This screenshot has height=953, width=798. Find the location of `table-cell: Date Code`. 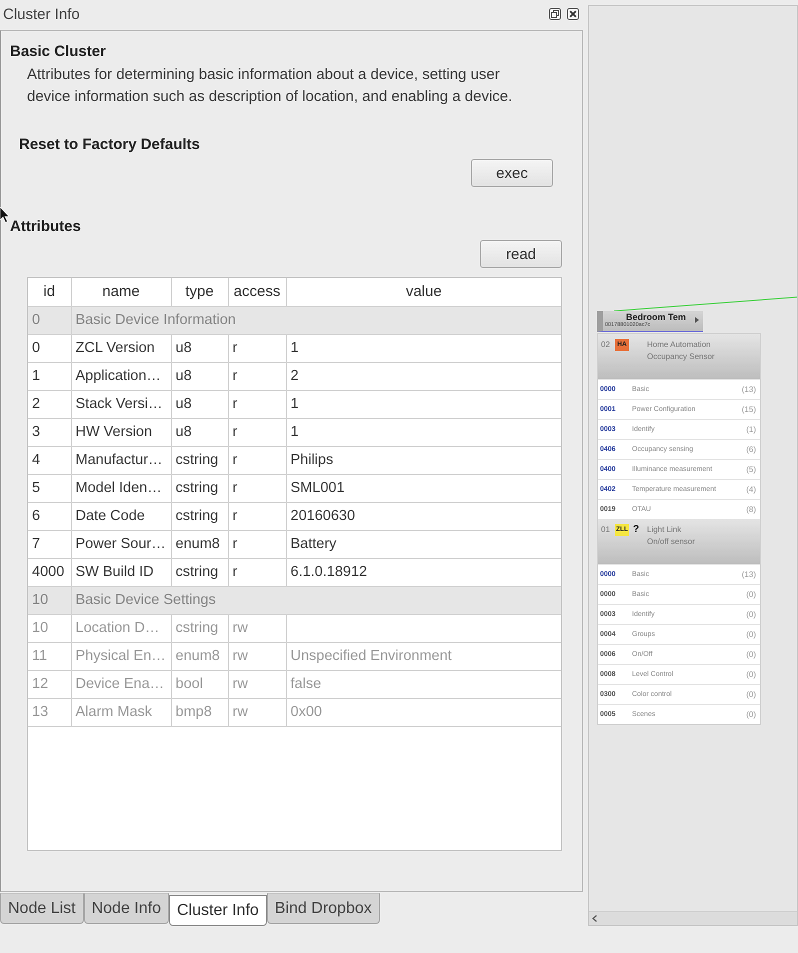

table-cell: Date Code is located at coordinates (121, 516).